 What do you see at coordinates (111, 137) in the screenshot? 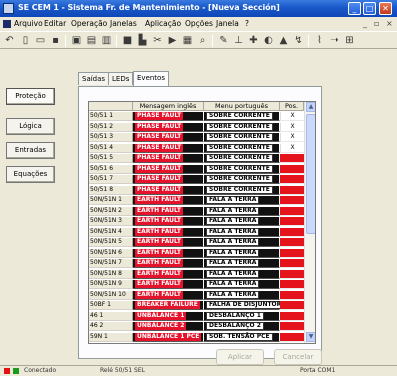
I see `row-id-cell: 50/51 3` at bounding box center [111, 137].